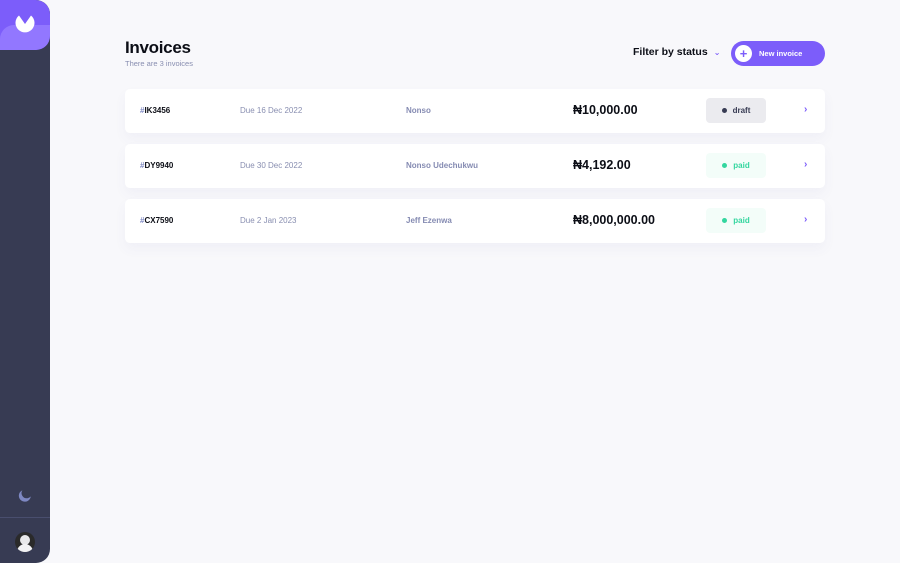 This screenshot has height=563, width=900. I want to click on new-invoice-label: New invoice, so click(781, 53).